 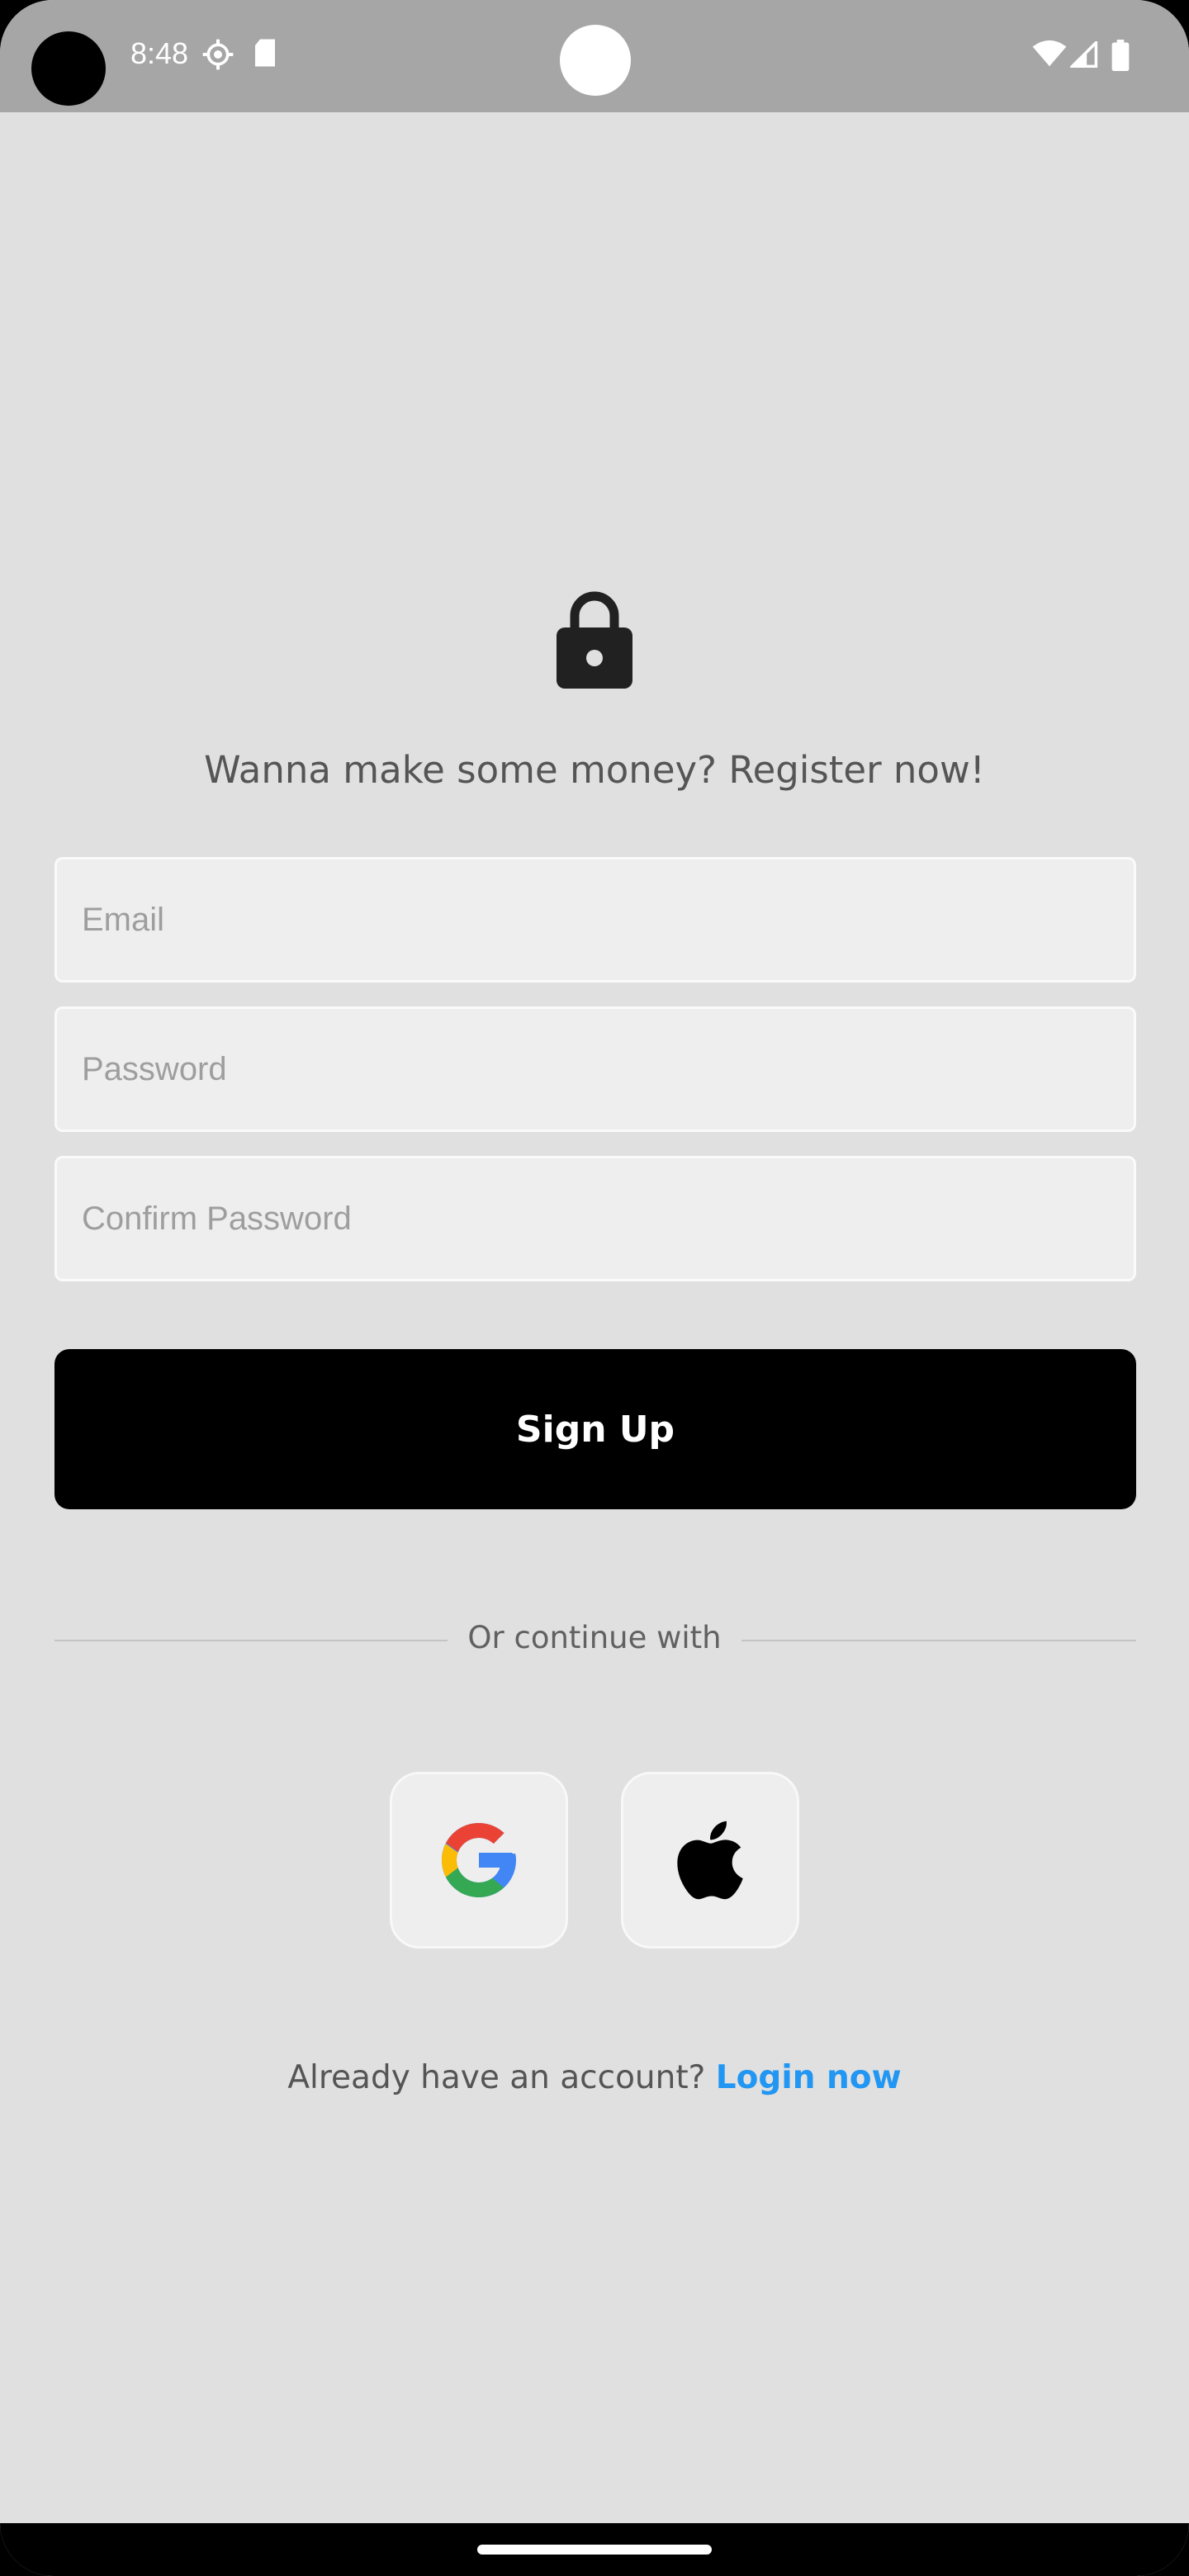 I want to click on wifi-icon, so click(x=1049, y=56).